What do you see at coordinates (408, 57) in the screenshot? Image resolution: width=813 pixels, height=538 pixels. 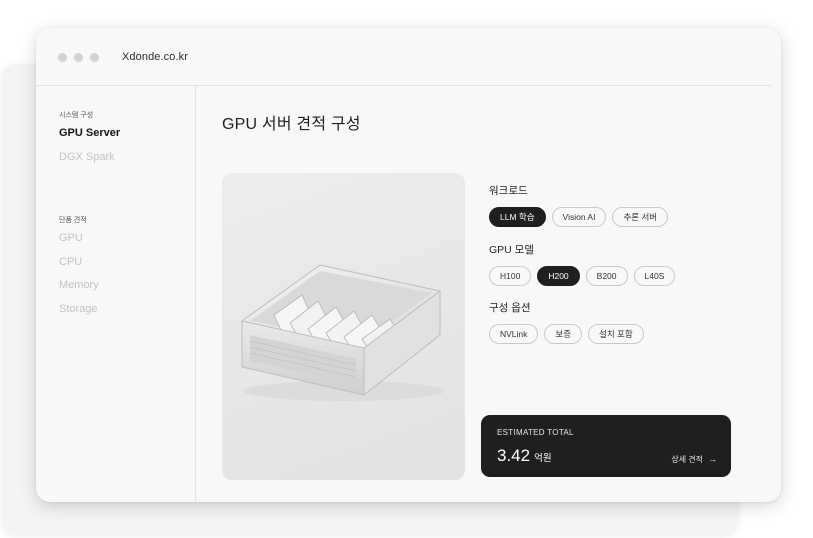 I see `title-bar: Xdonde.co.kr` at bounding box center [408, 57].